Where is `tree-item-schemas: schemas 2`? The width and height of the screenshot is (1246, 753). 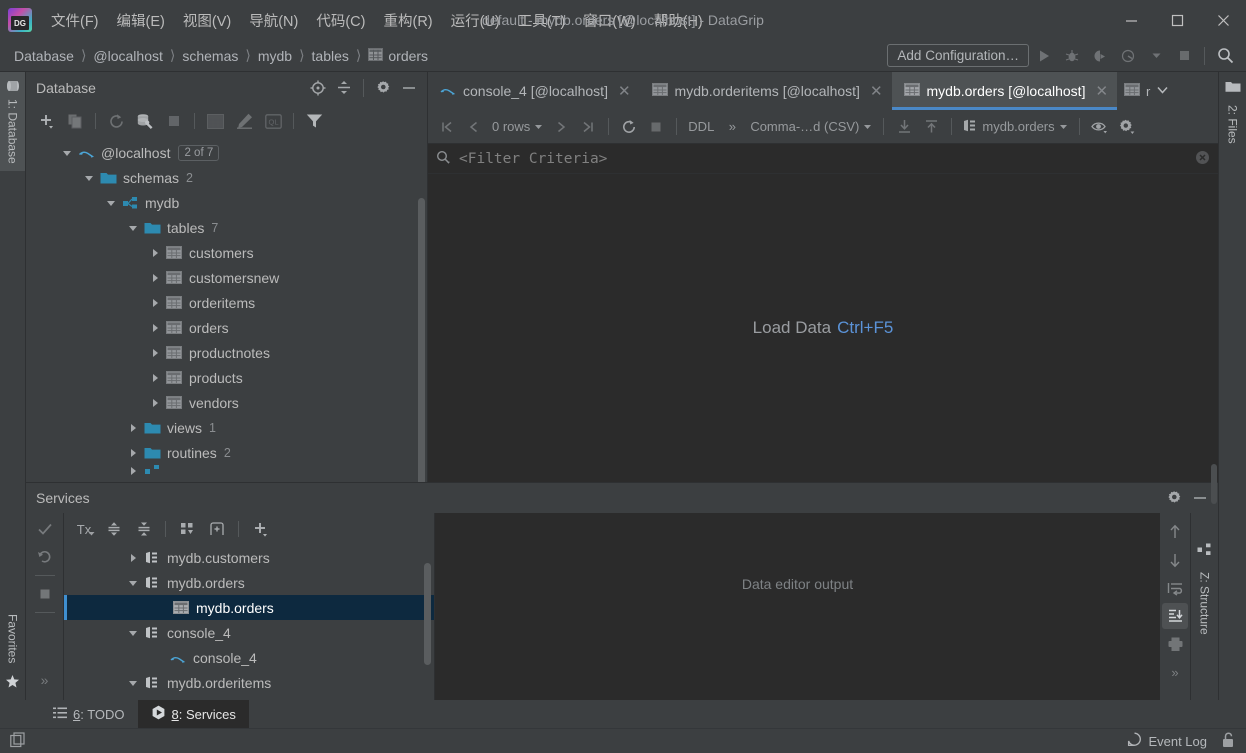 tree-item-schemas: schemas 2 is located at coordinates (226, 177).